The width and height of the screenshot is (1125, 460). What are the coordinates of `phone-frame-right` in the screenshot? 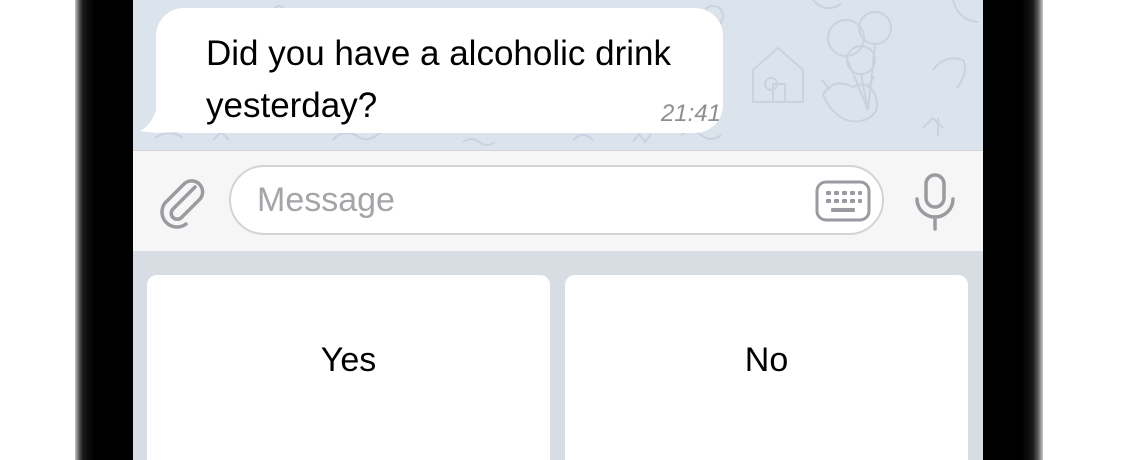 It's located at (1013, 230).